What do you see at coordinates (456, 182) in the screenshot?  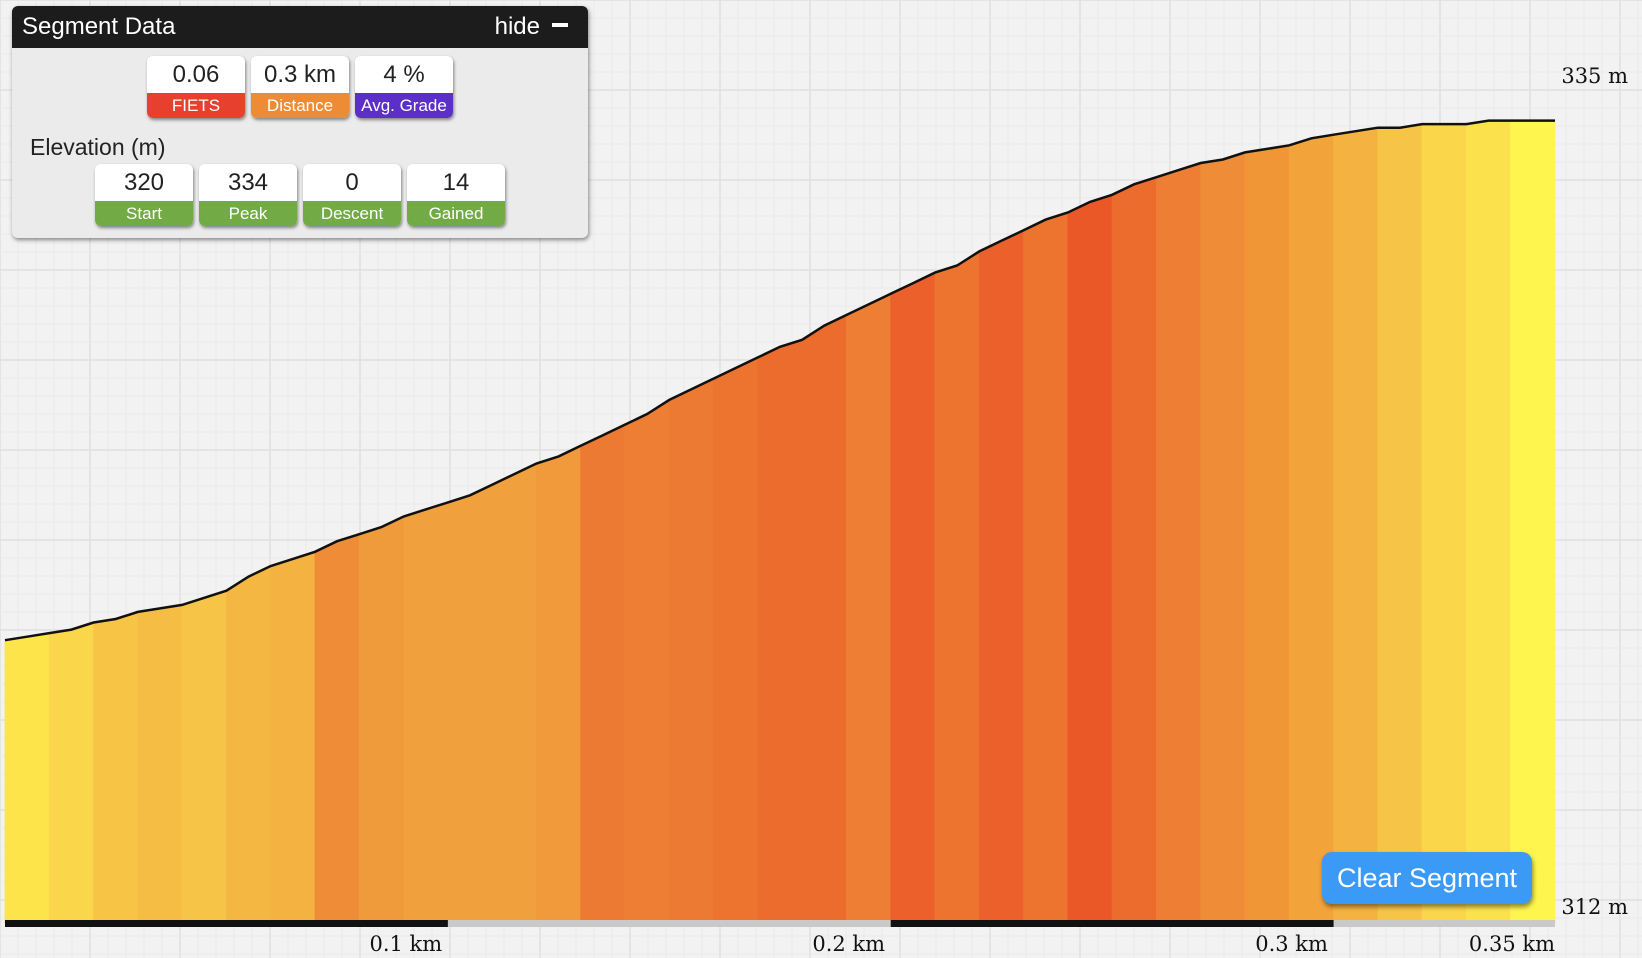 I see `stat-value: 14` at bounding box center [456, 182].